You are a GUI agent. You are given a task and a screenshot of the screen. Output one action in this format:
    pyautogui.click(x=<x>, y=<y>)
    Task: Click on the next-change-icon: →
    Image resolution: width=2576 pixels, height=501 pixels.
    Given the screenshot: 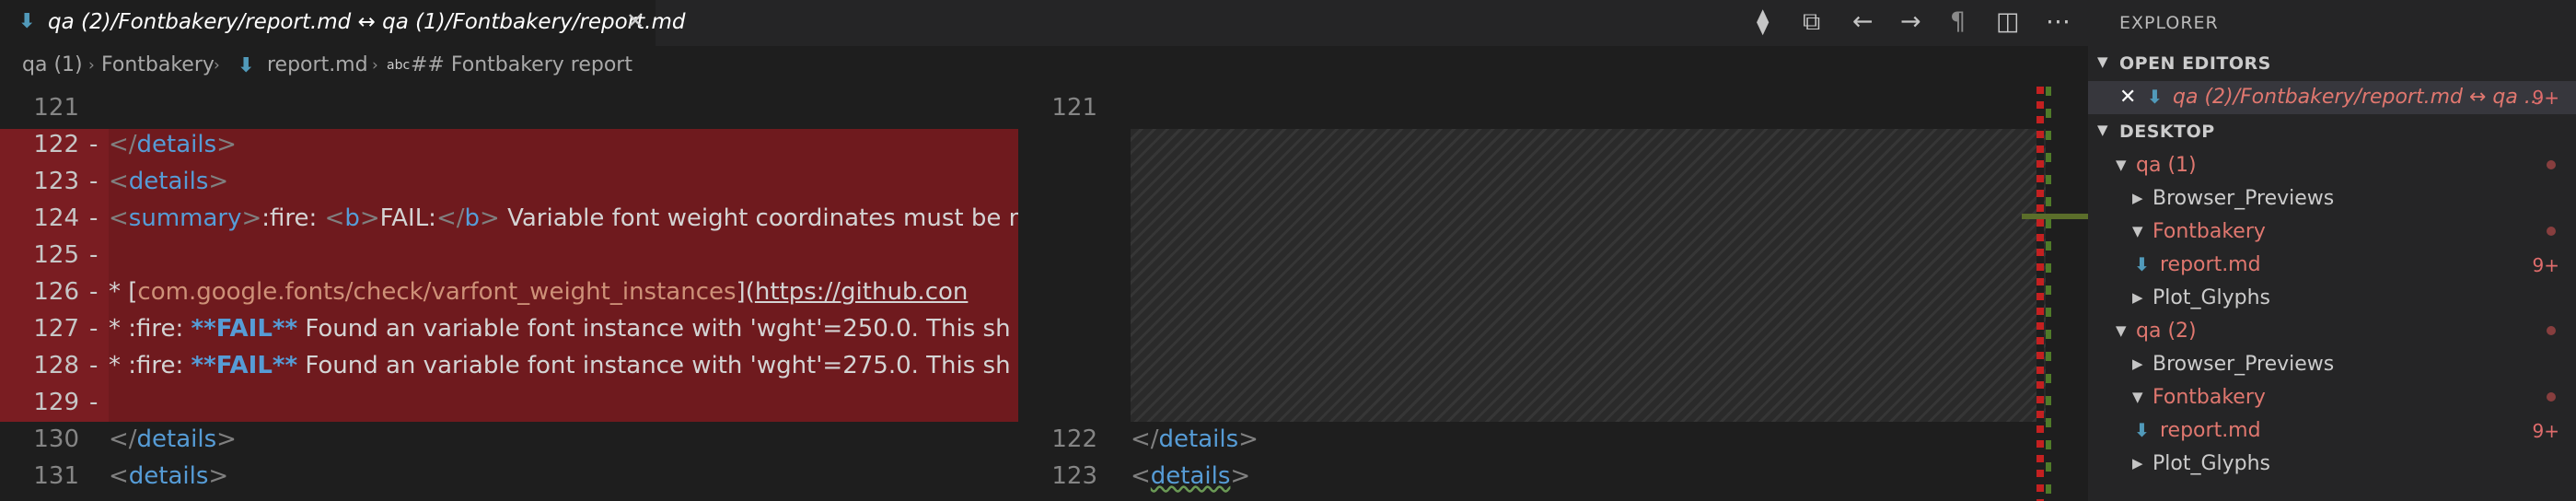 What is the action you would take?
    pyautogui.click(x=1910, y=21)
    